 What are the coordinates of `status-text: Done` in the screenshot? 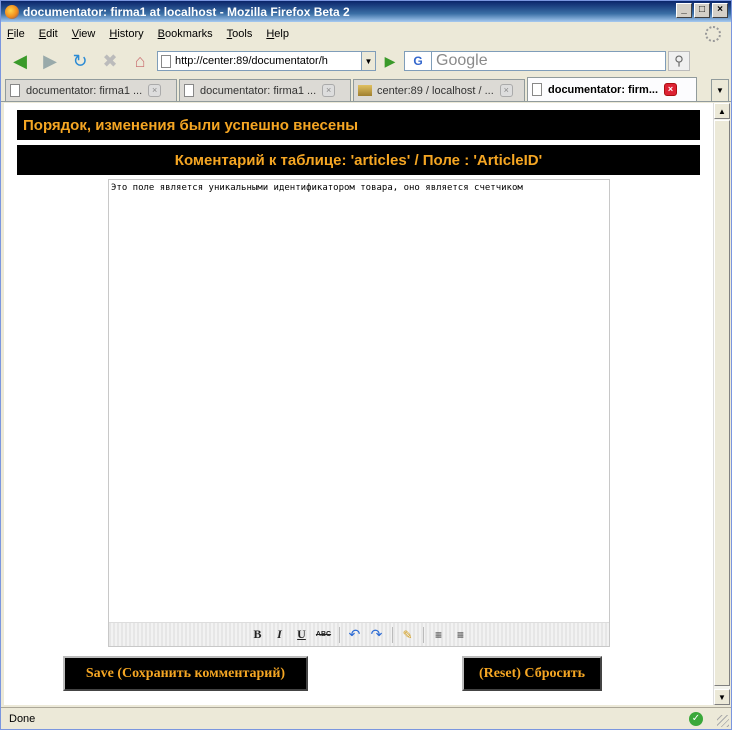 It's located at (22, 718).